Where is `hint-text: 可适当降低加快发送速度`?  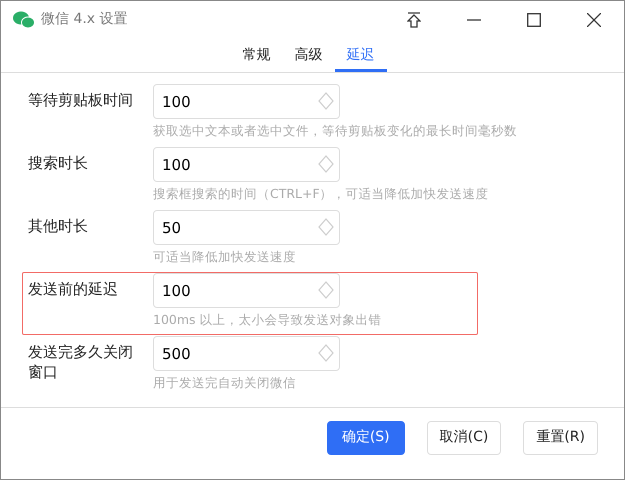
hint-text: 可适当降低加快发送速度 is located at coordinates (224, 257).